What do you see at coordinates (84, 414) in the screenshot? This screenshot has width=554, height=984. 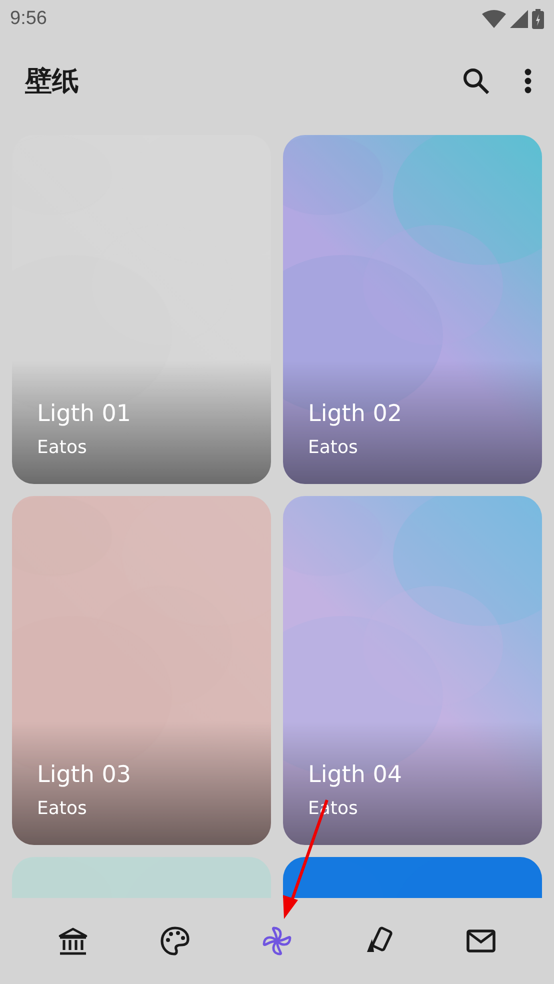 I see `wallpaper-title: Ligth 01` at bounding box center [84, 414].